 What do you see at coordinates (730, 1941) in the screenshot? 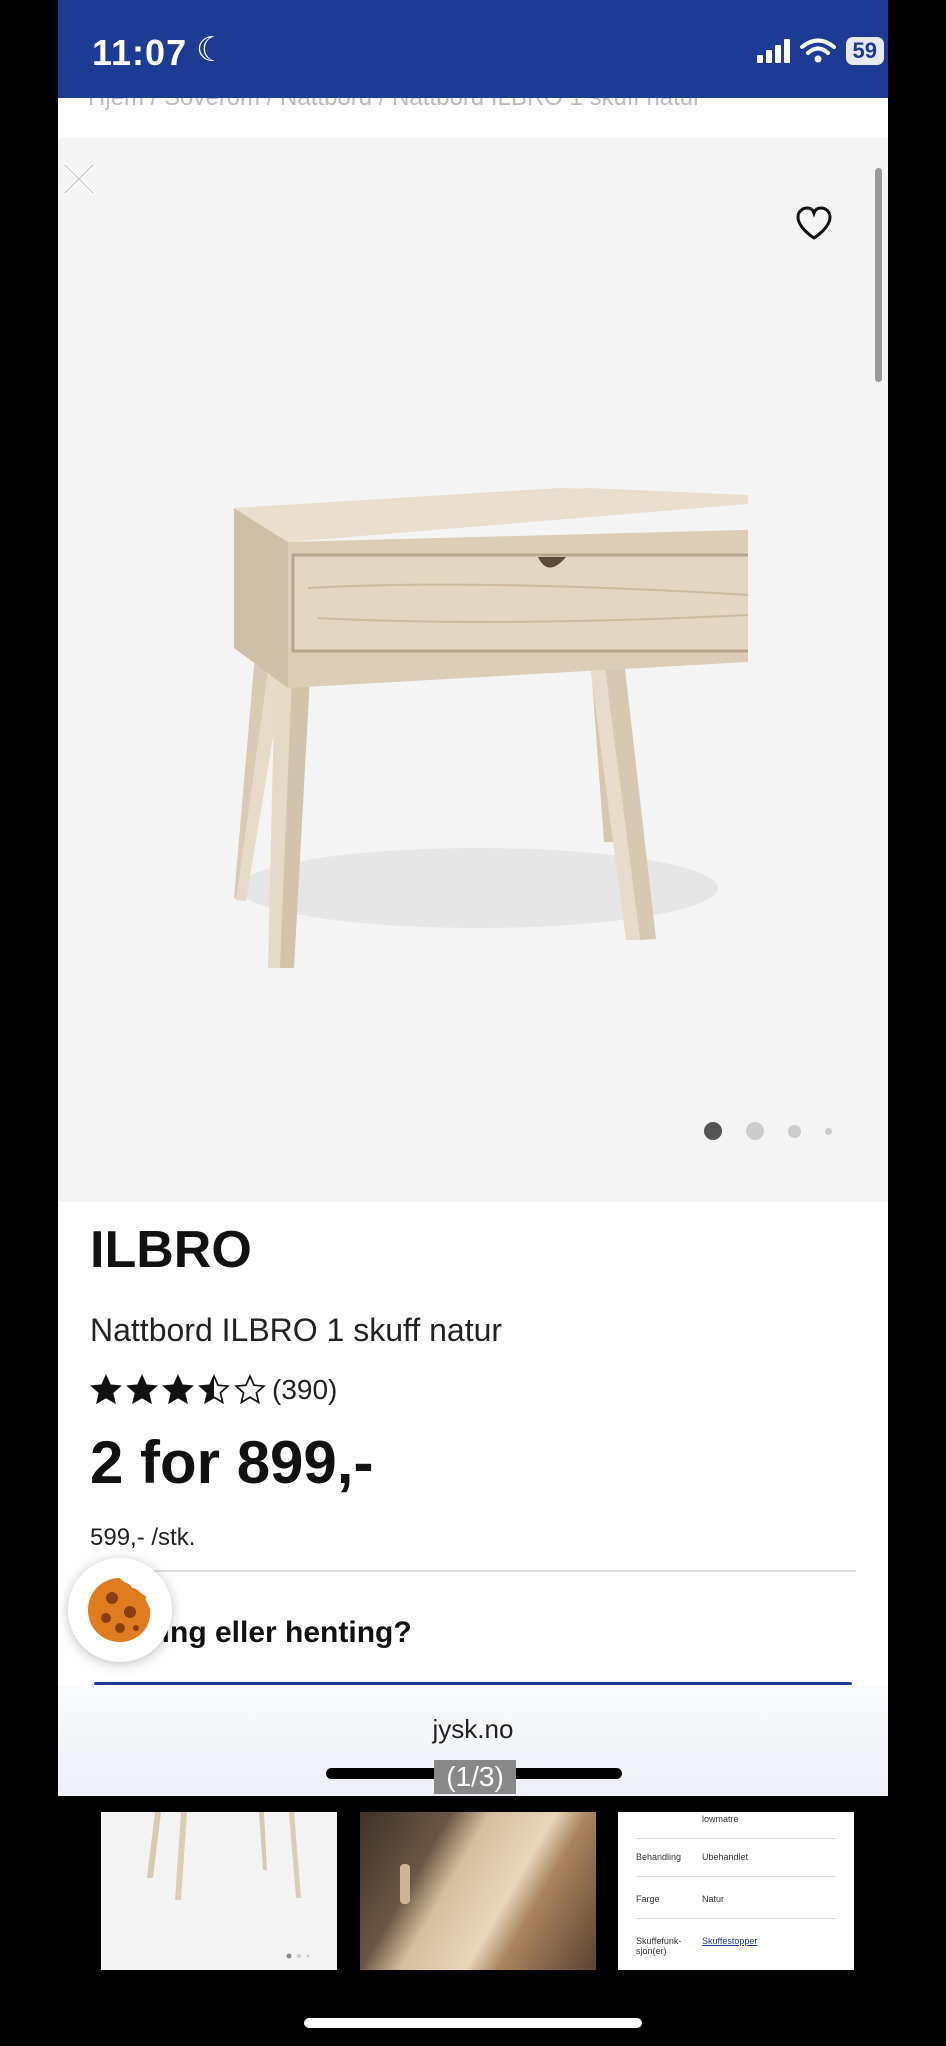
I see `spec-value: Skuffestopper` at bounding box center [730, 1941].